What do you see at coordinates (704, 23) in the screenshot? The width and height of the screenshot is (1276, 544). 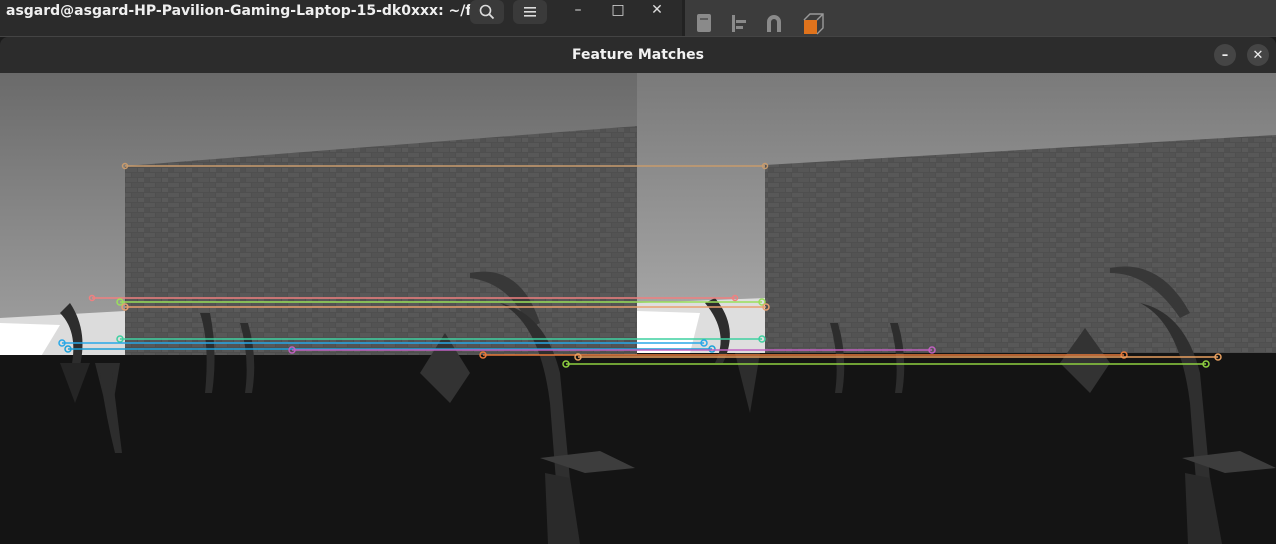 I see `document-icon` at bounding box center [704, 23].